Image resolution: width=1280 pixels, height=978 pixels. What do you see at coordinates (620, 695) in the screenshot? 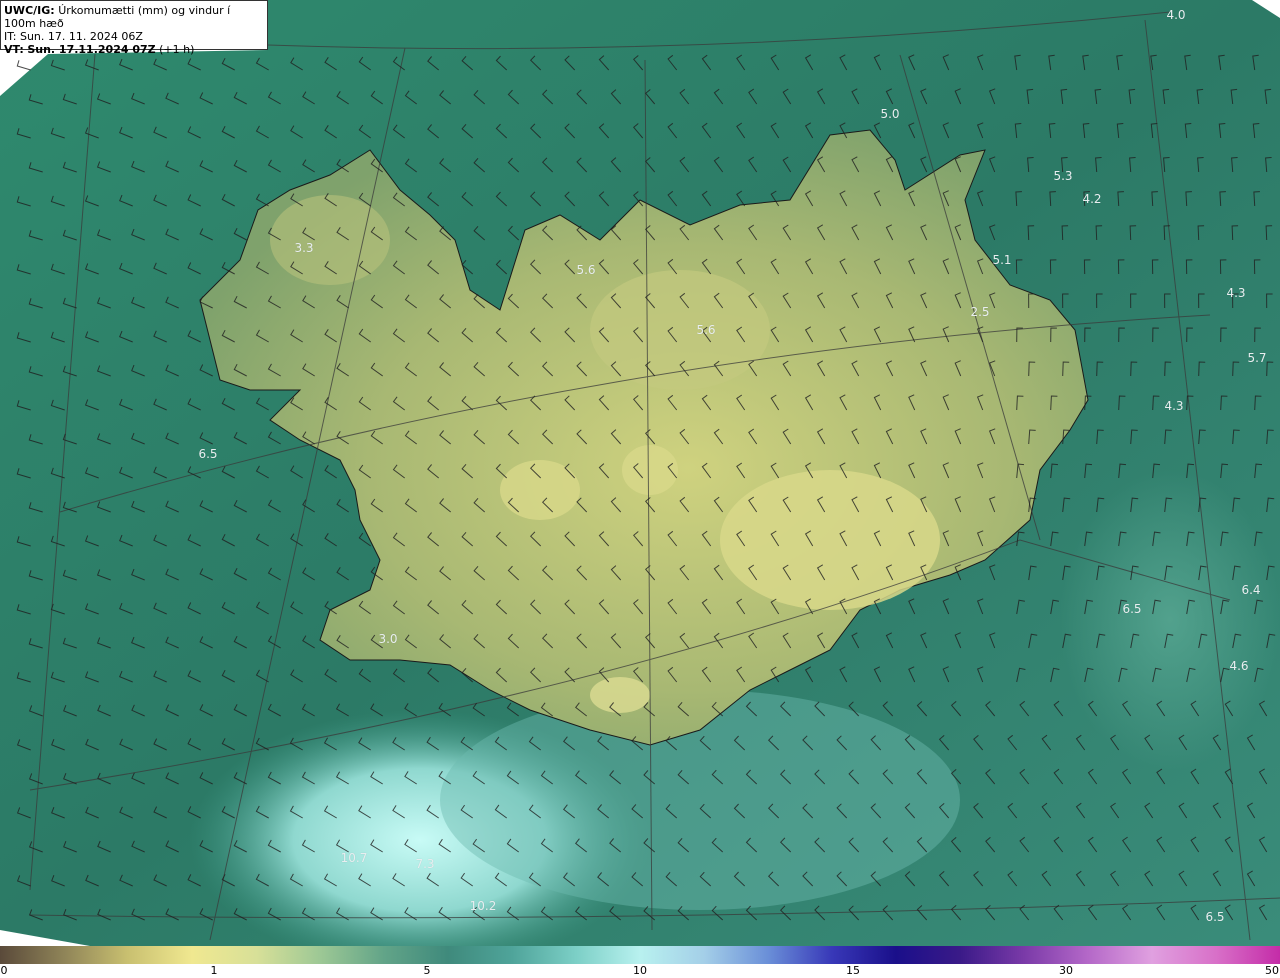
I see `highland-glacier-myrdalsjokull` at bounding box center [620, 695].